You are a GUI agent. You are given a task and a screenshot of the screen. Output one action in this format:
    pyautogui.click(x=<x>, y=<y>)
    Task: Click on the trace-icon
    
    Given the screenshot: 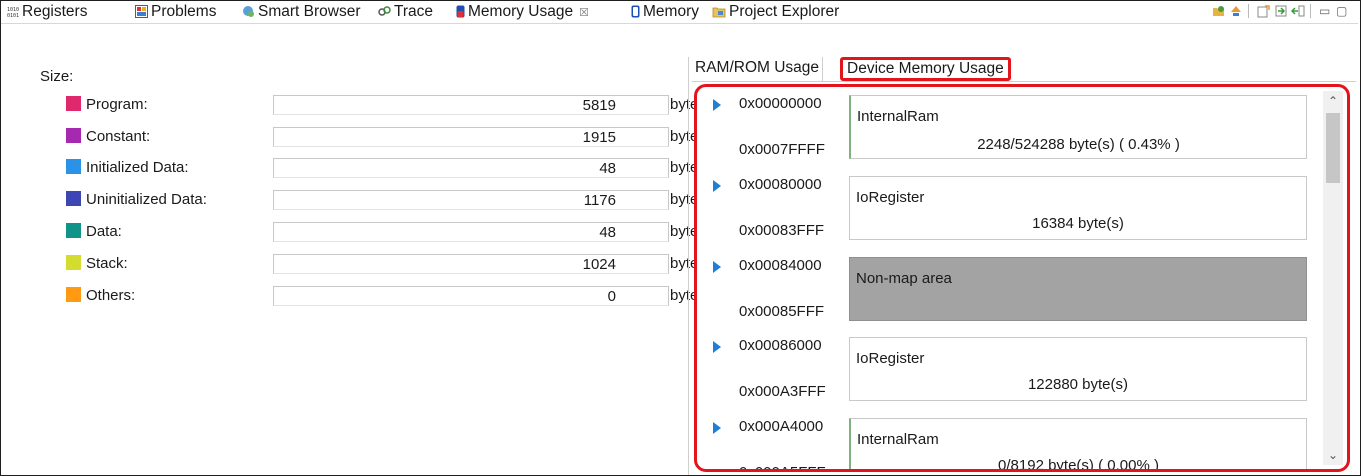 What is the action you would take?
    pyautogui.click(x=384, y=13)
    